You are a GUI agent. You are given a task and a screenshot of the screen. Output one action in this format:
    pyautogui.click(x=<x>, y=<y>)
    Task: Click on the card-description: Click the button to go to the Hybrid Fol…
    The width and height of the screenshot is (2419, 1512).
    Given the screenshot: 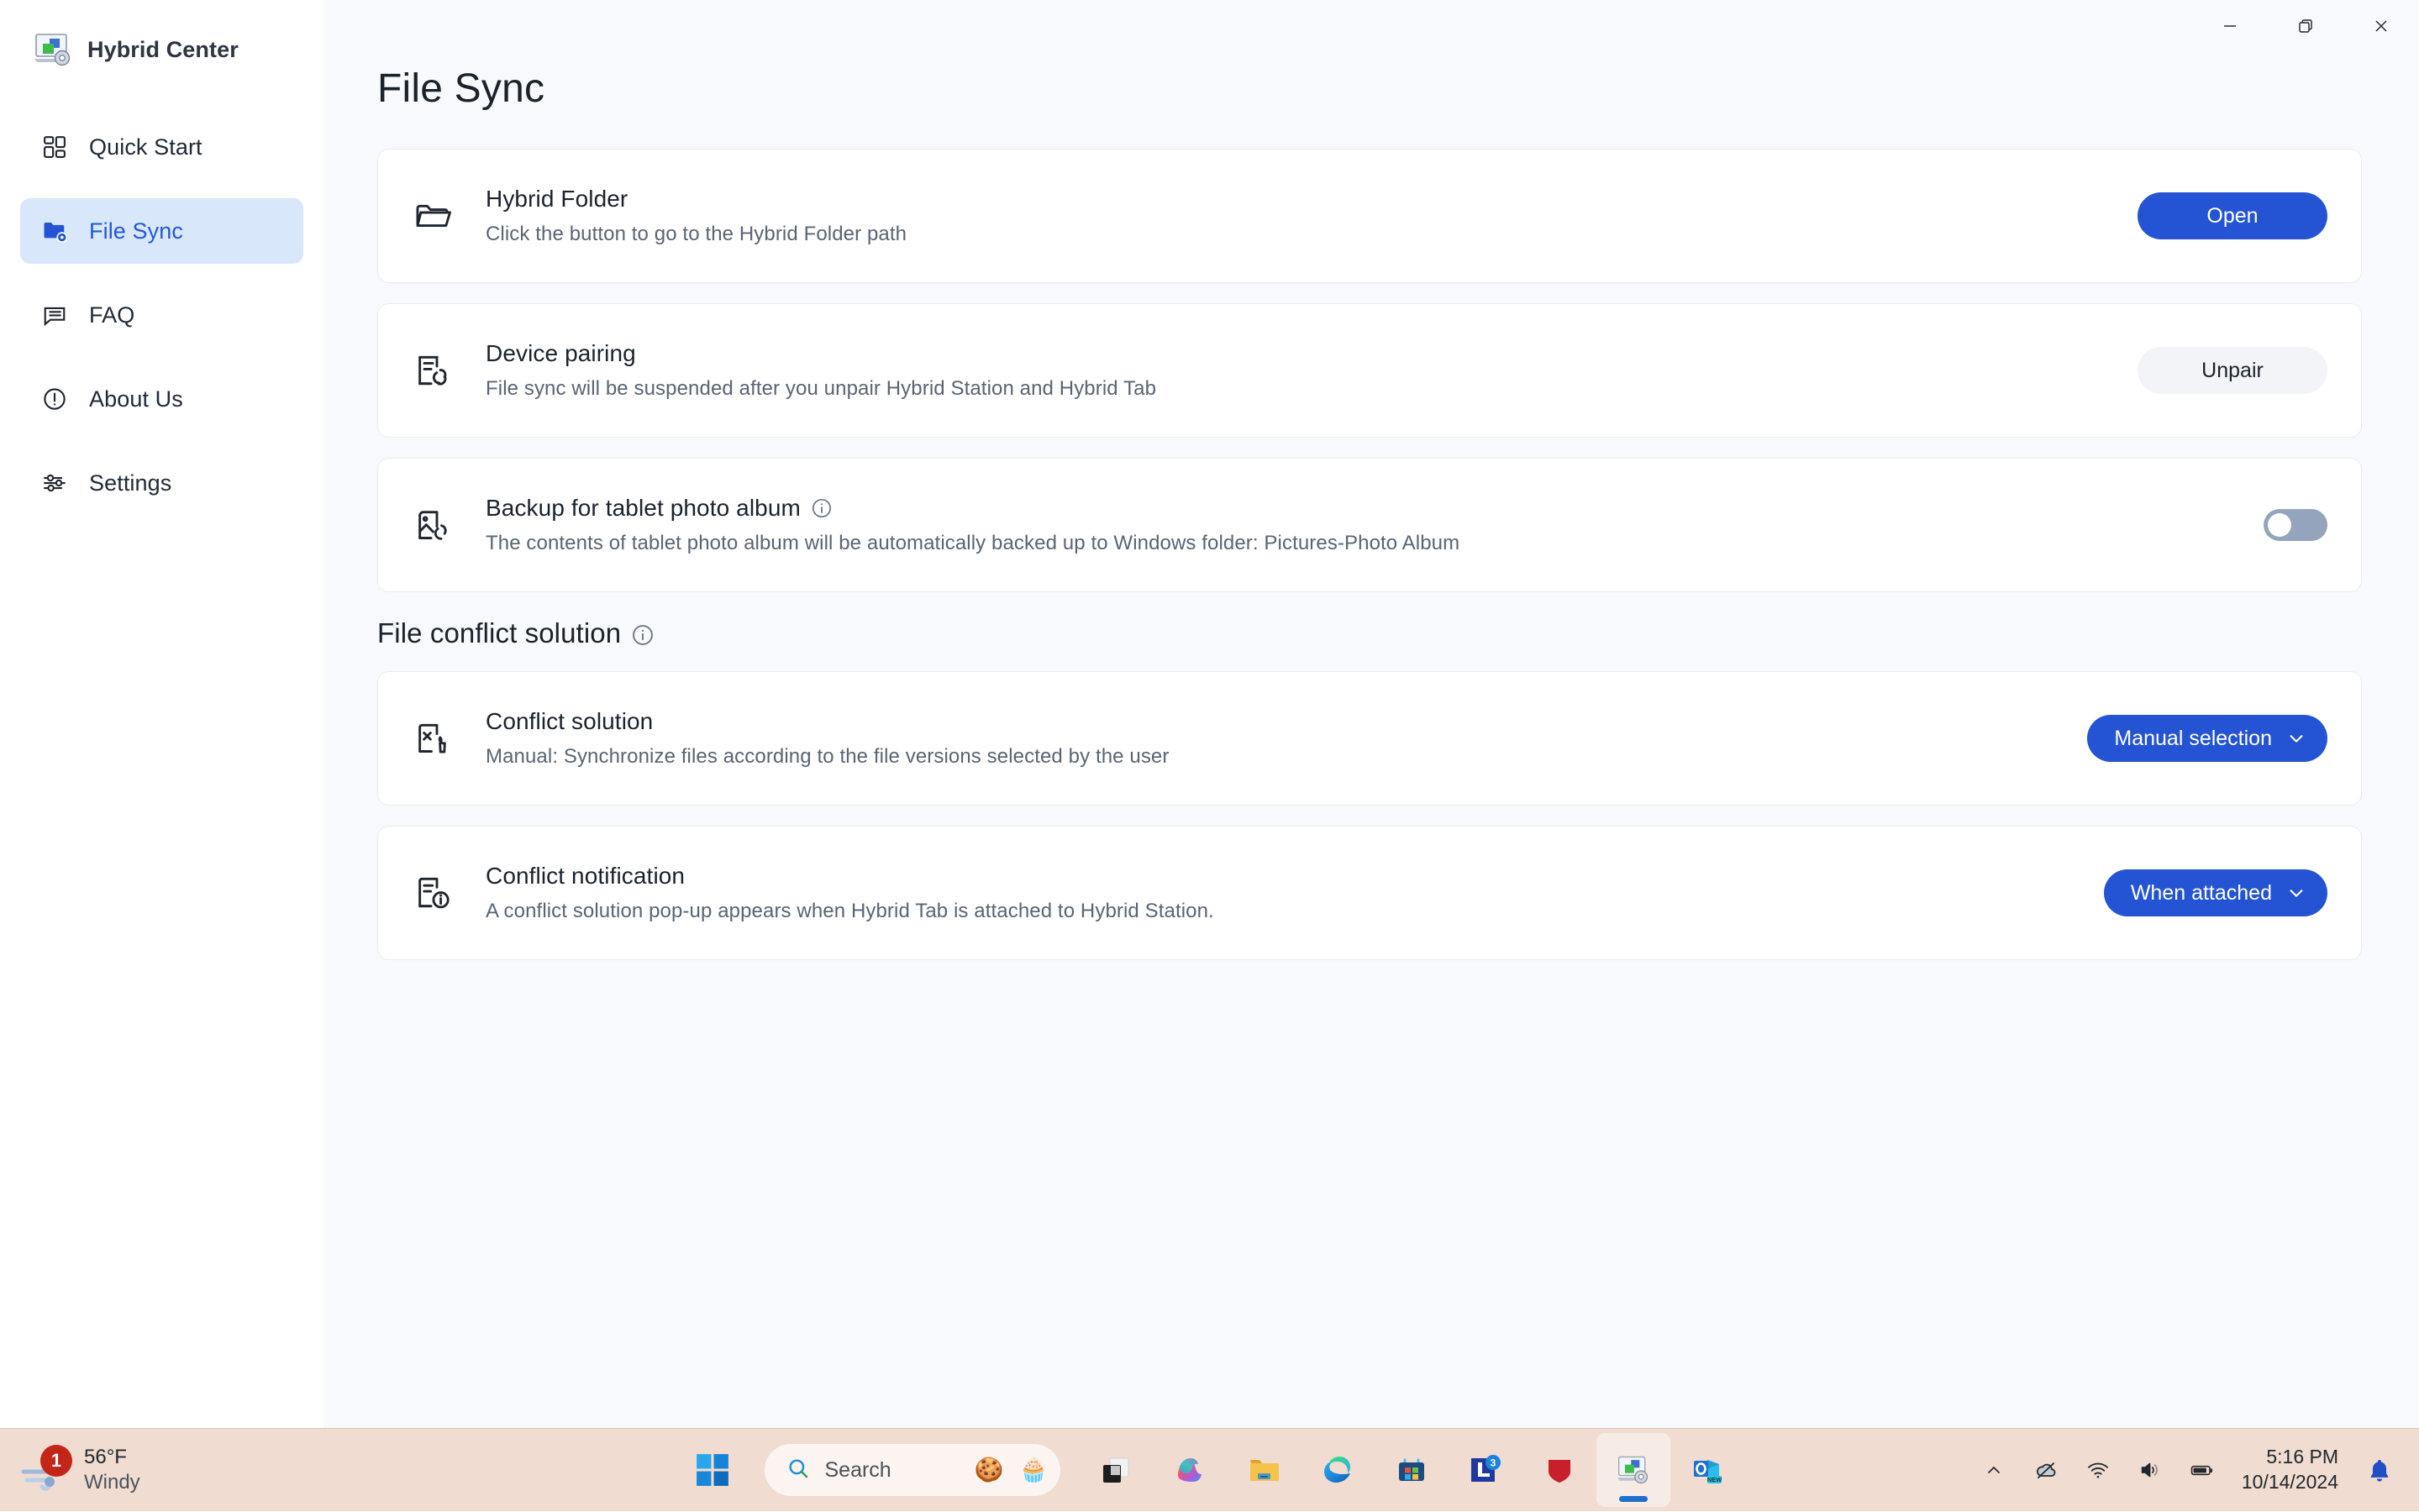 What is the action you would take?
    pyautogui.click(x=696, y=234)
    